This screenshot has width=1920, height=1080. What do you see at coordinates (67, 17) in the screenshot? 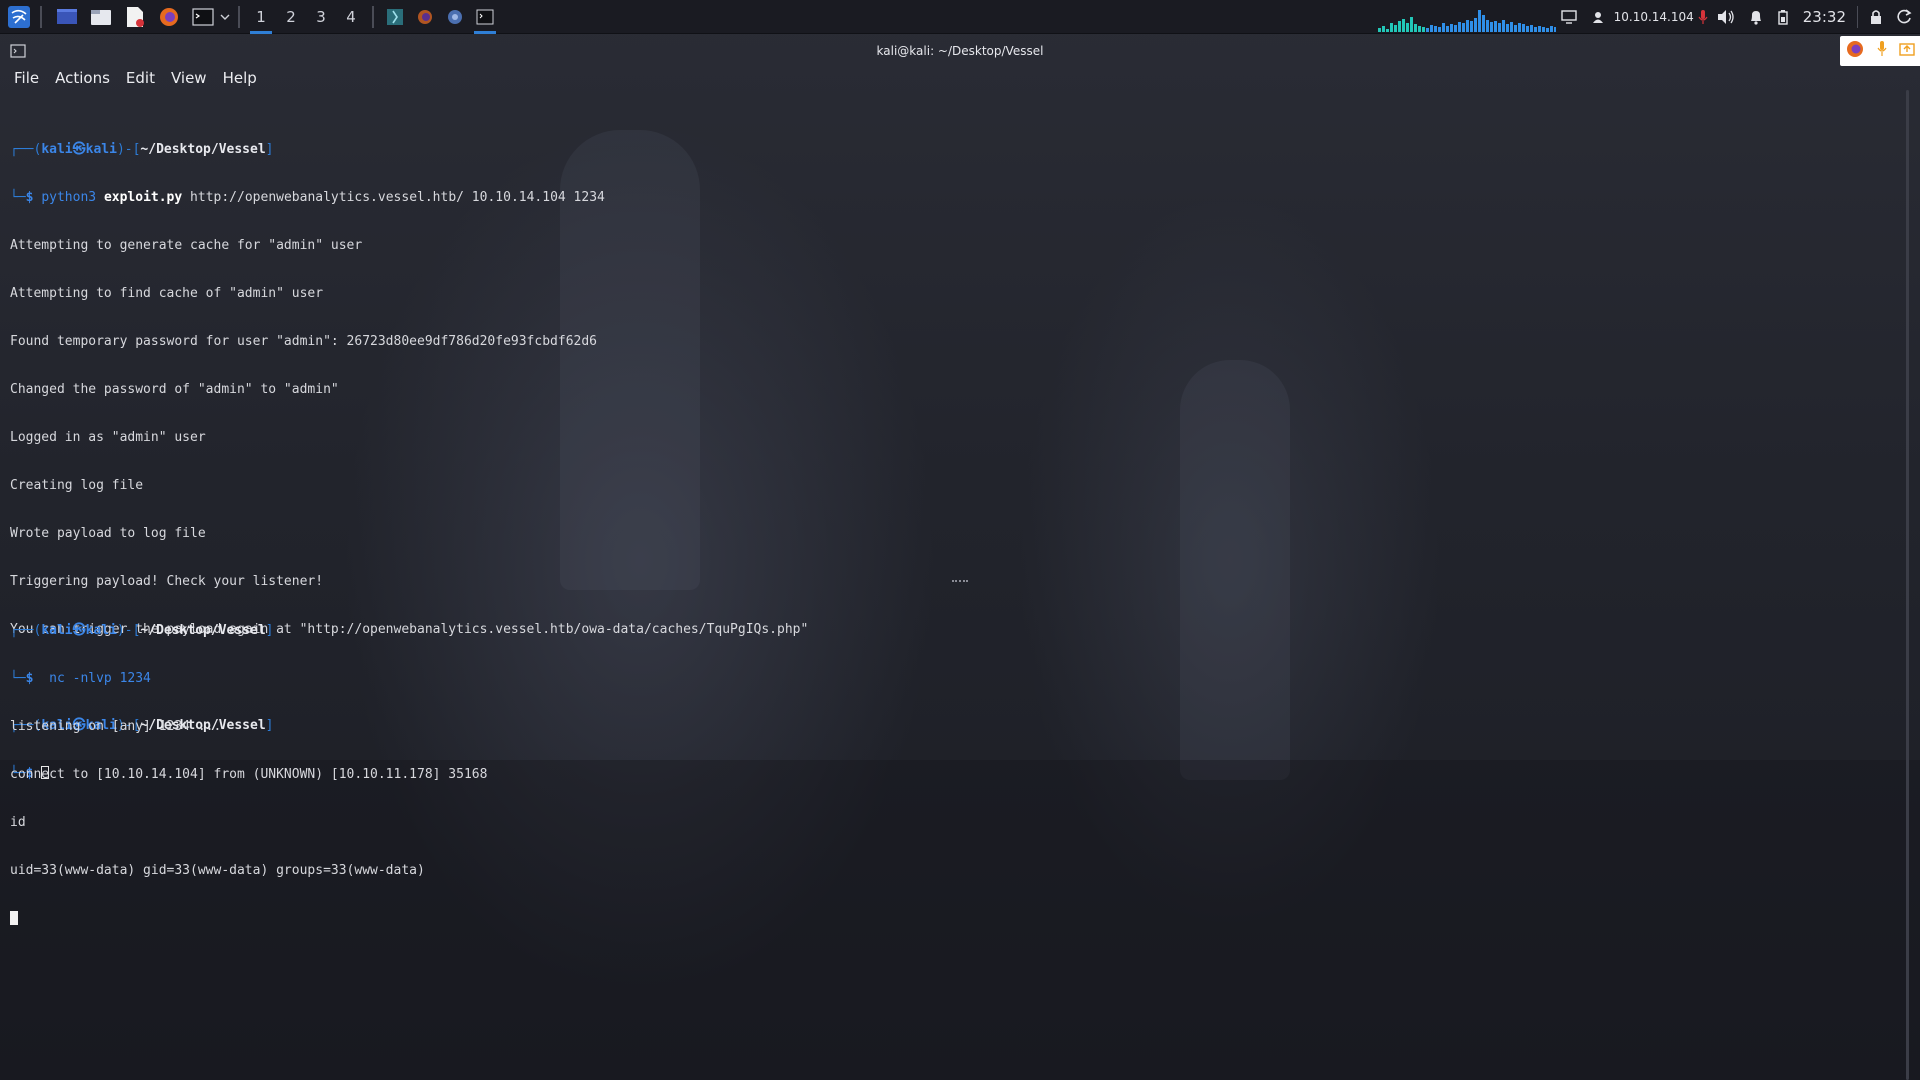
I see `desktop-icon` at bounding box center [67, 17].